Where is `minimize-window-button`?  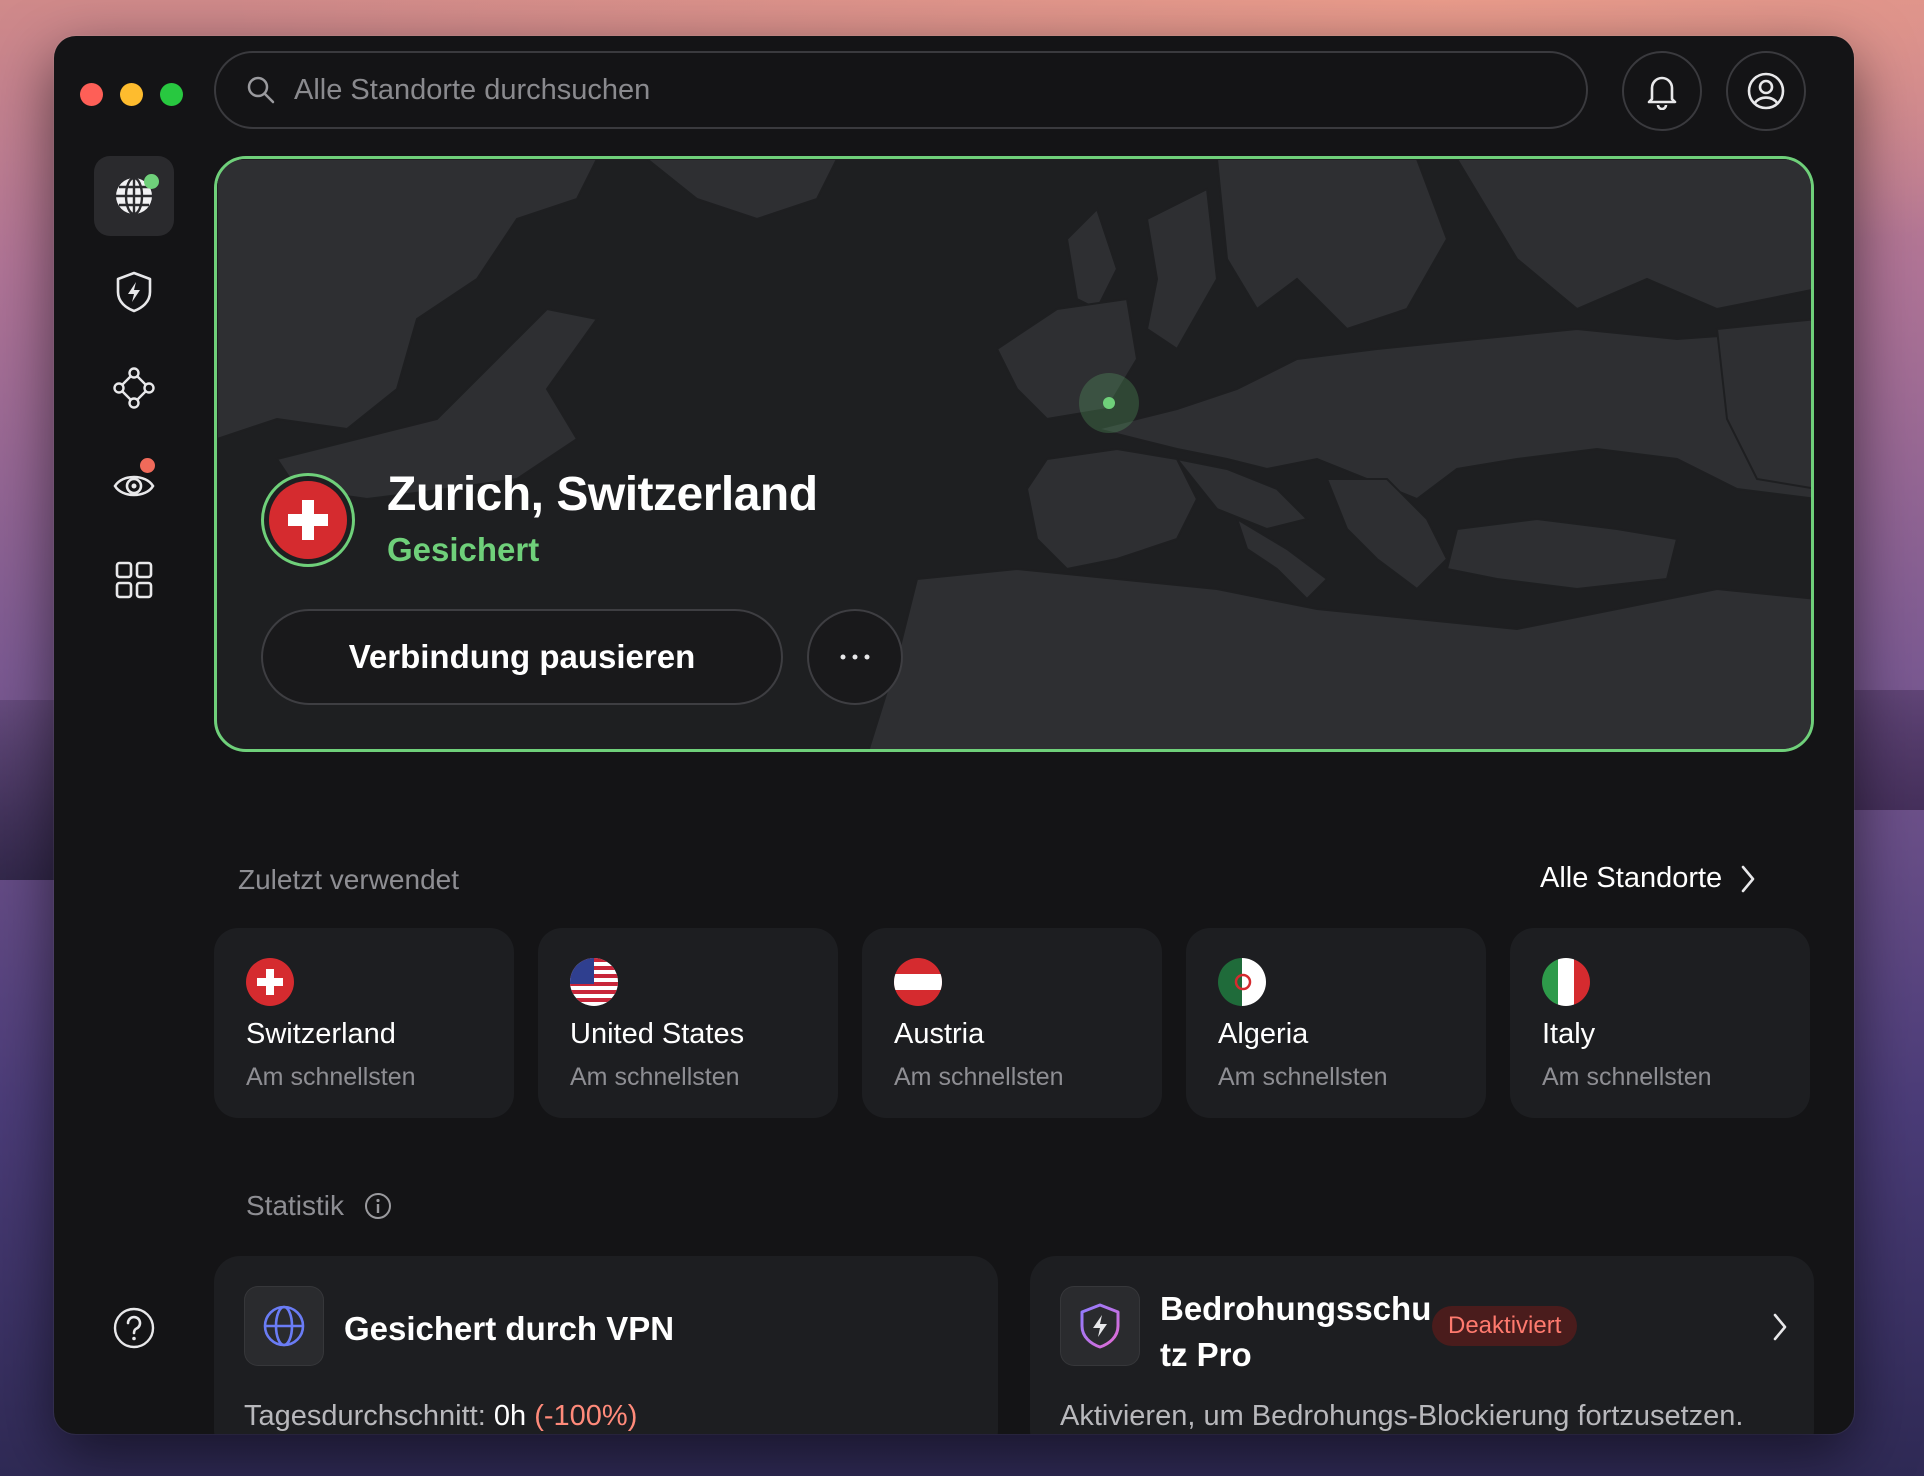
minimize-window-button is located at coordinates (131, 94).